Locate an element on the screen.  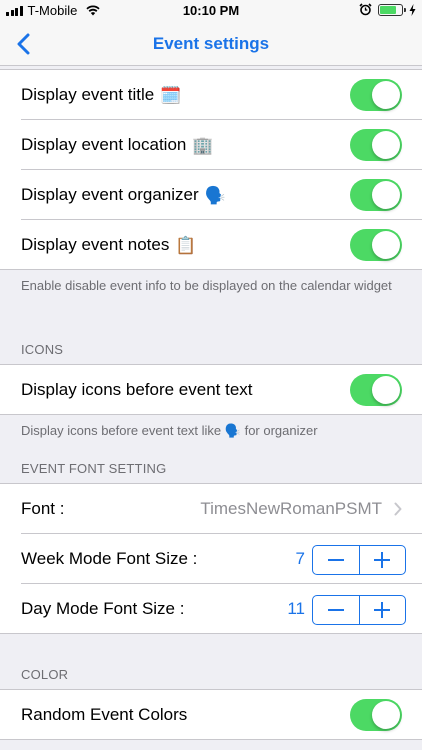
display-title-toggle is located at coordinates (376, 95).